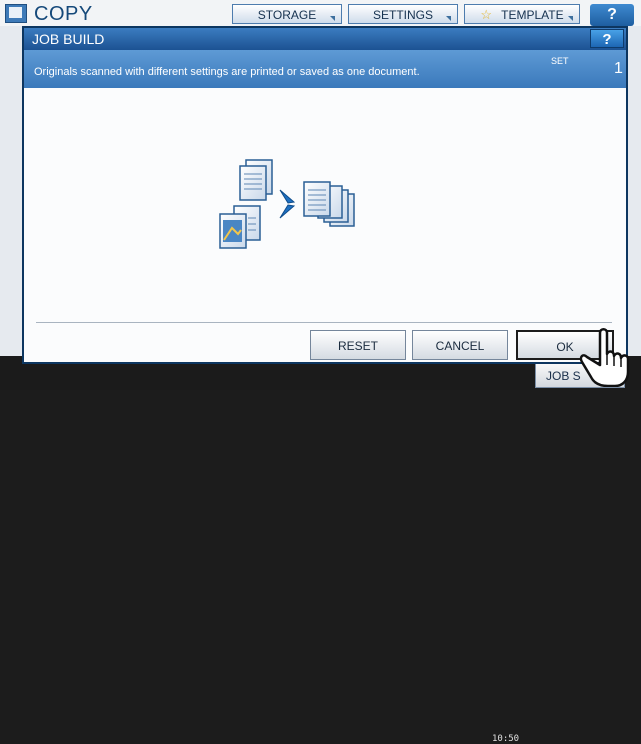 This screenshot has height=744, width=641. I want to click on divider, so click(324, 322).